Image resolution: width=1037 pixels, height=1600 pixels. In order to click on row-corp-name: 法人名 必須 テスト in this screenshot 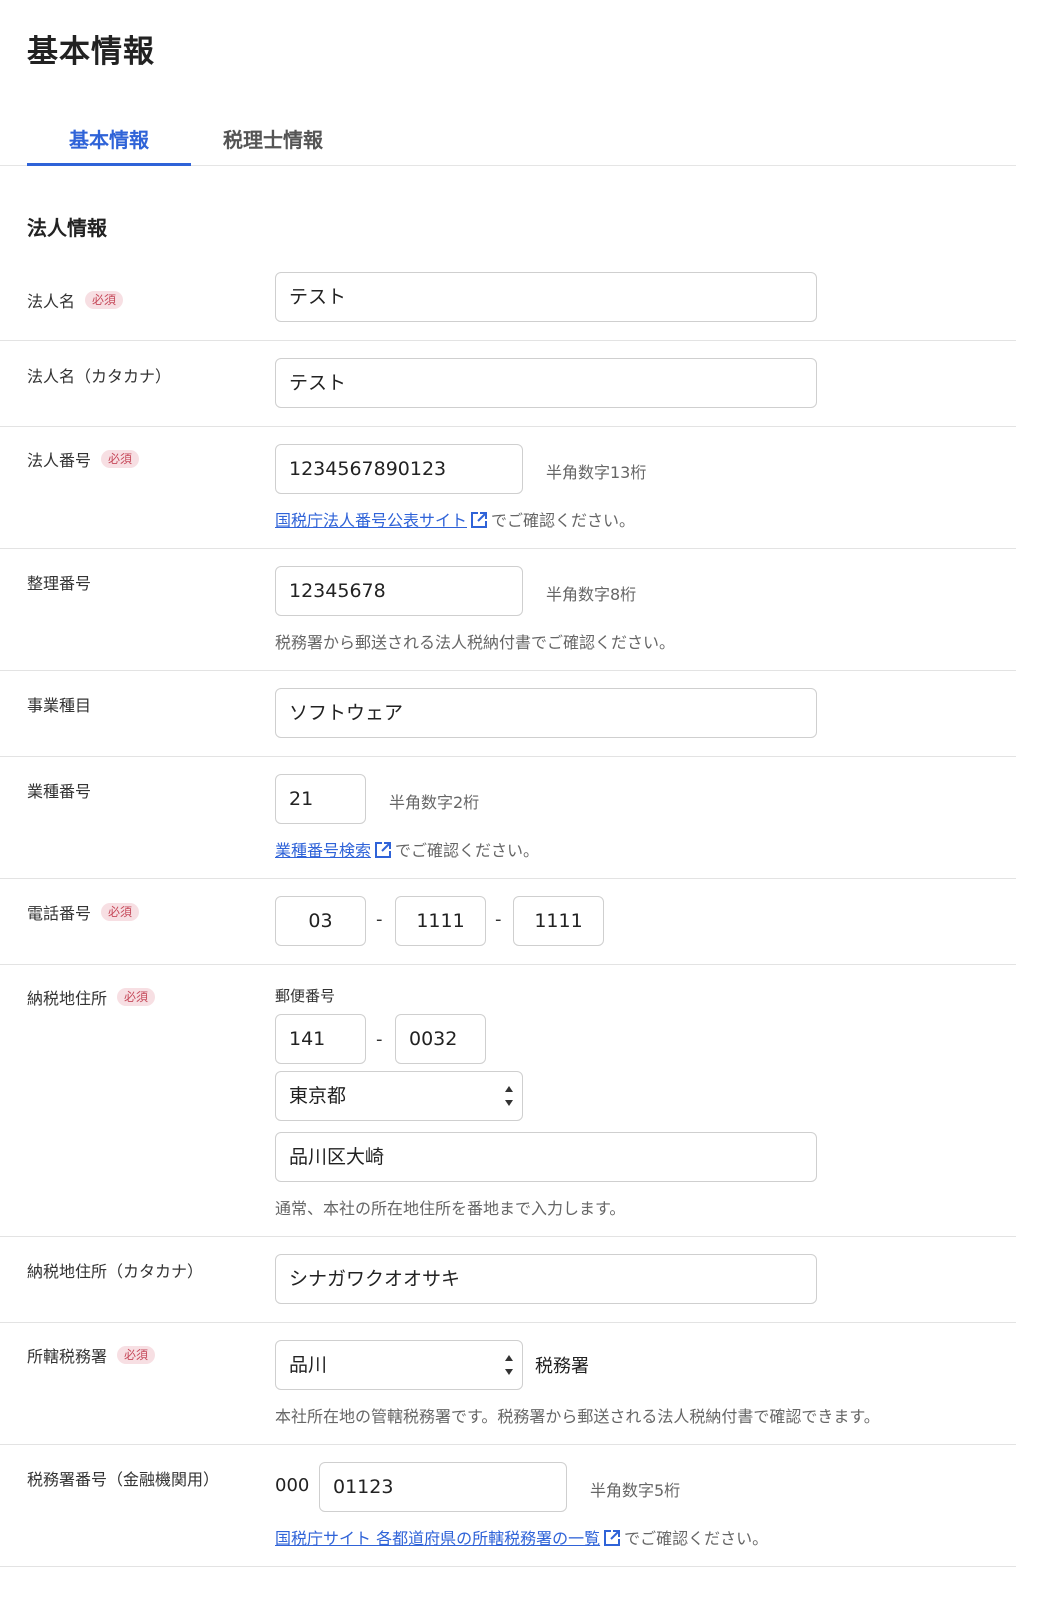, I will do `click(508, 299)`.